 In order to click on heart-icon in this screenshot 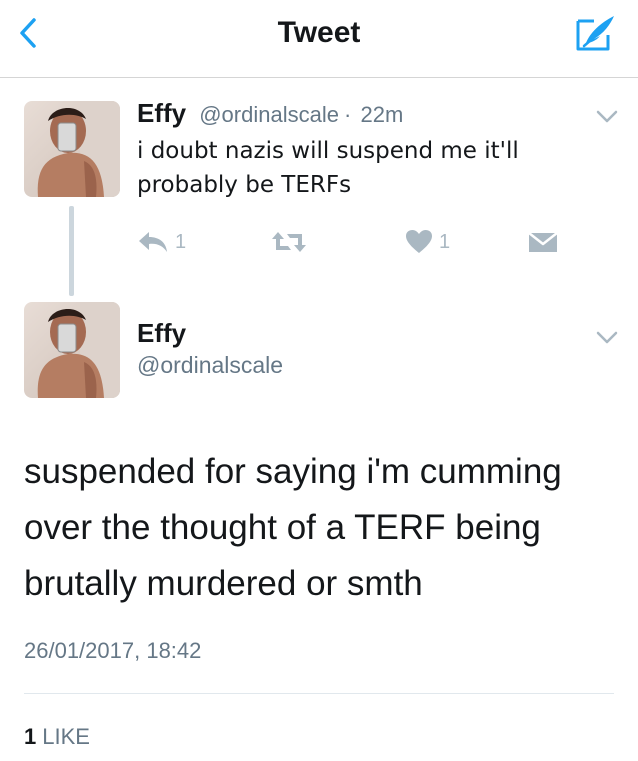, I will do `click(419, 241)`.